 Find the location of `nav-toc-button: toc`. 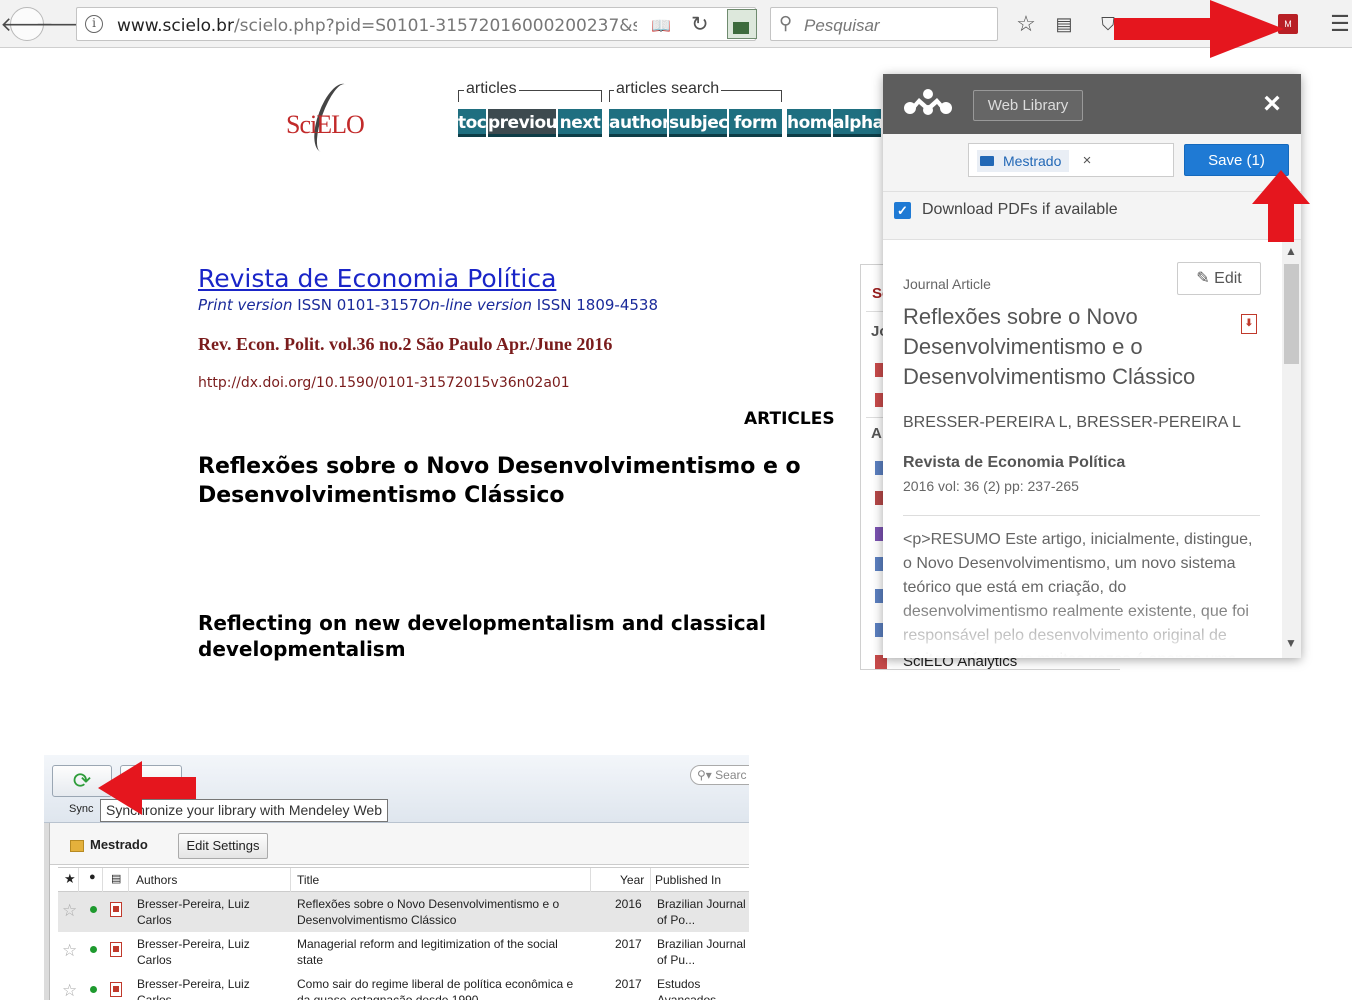

nav-toc-button: toc is located at coordinates (472, 123).